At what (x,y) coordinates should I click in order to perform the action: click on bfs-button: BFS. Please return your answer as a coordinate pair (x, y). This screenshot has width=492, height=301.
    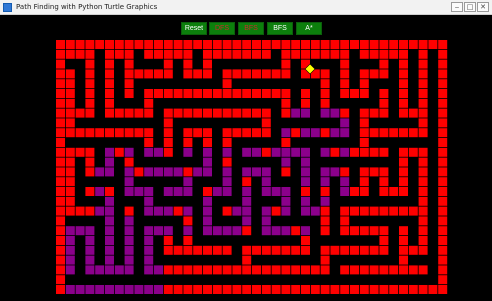
    Looking at the image, I should click on (280, 28).